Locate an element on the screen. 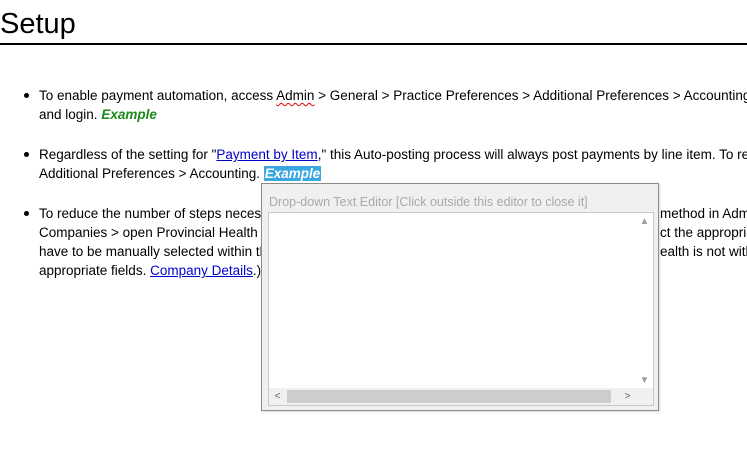  page-title: Setup is located at coordinates (38, 24).